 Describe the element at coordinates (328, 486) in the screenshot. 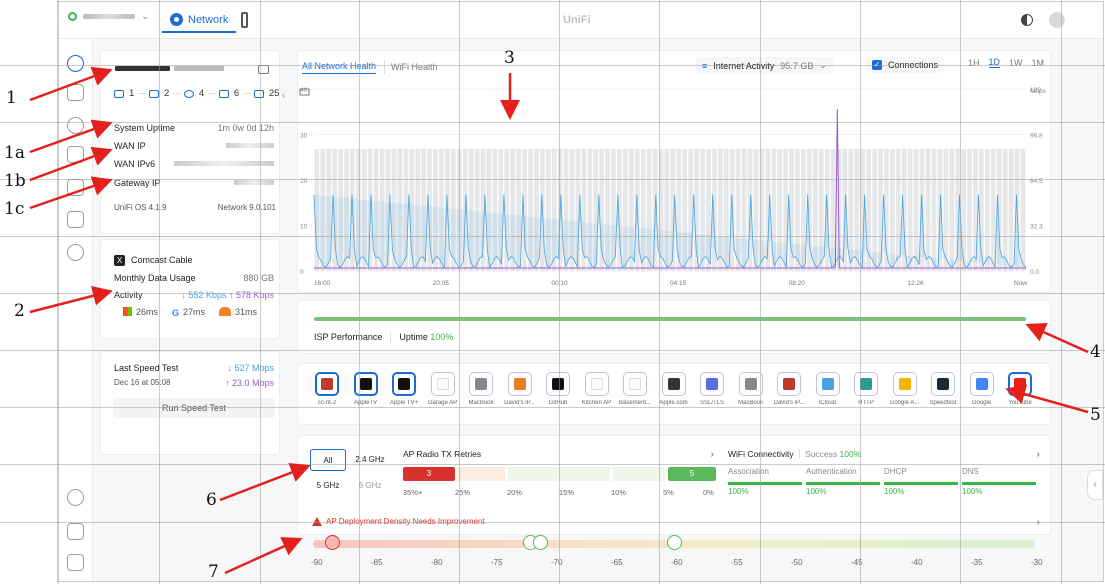

I see `band-5ghz: 5 GHz` at that location.